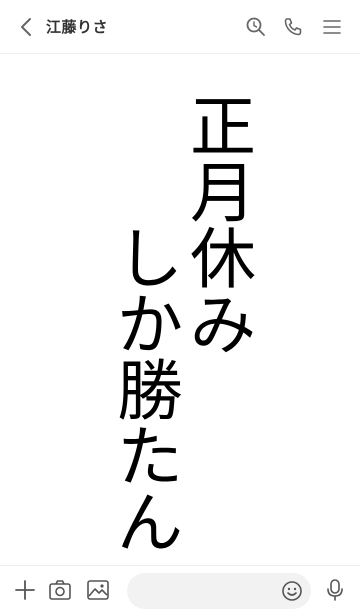 The height and width of the screenshot is (616, 360). Describe the element at coordinates (150, 325) in the screenshot. I see `message-char: か` at that location.